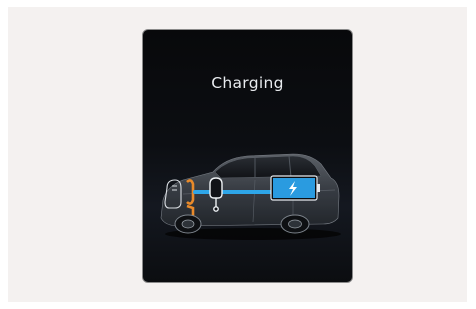 This screenshot has width=476, height=309. I want to click on battery-icon, so click(295, 188).